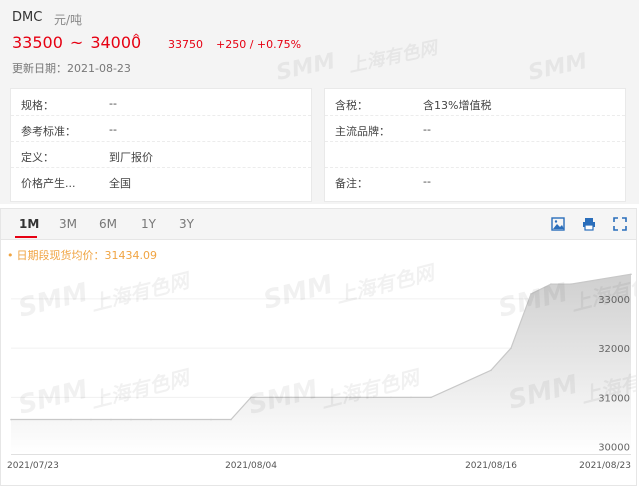  What do you see at coordinates (161, 182) in the screenshot?
I see `spec-row: 价格产生... 全国` at bounding box center [161, 182].